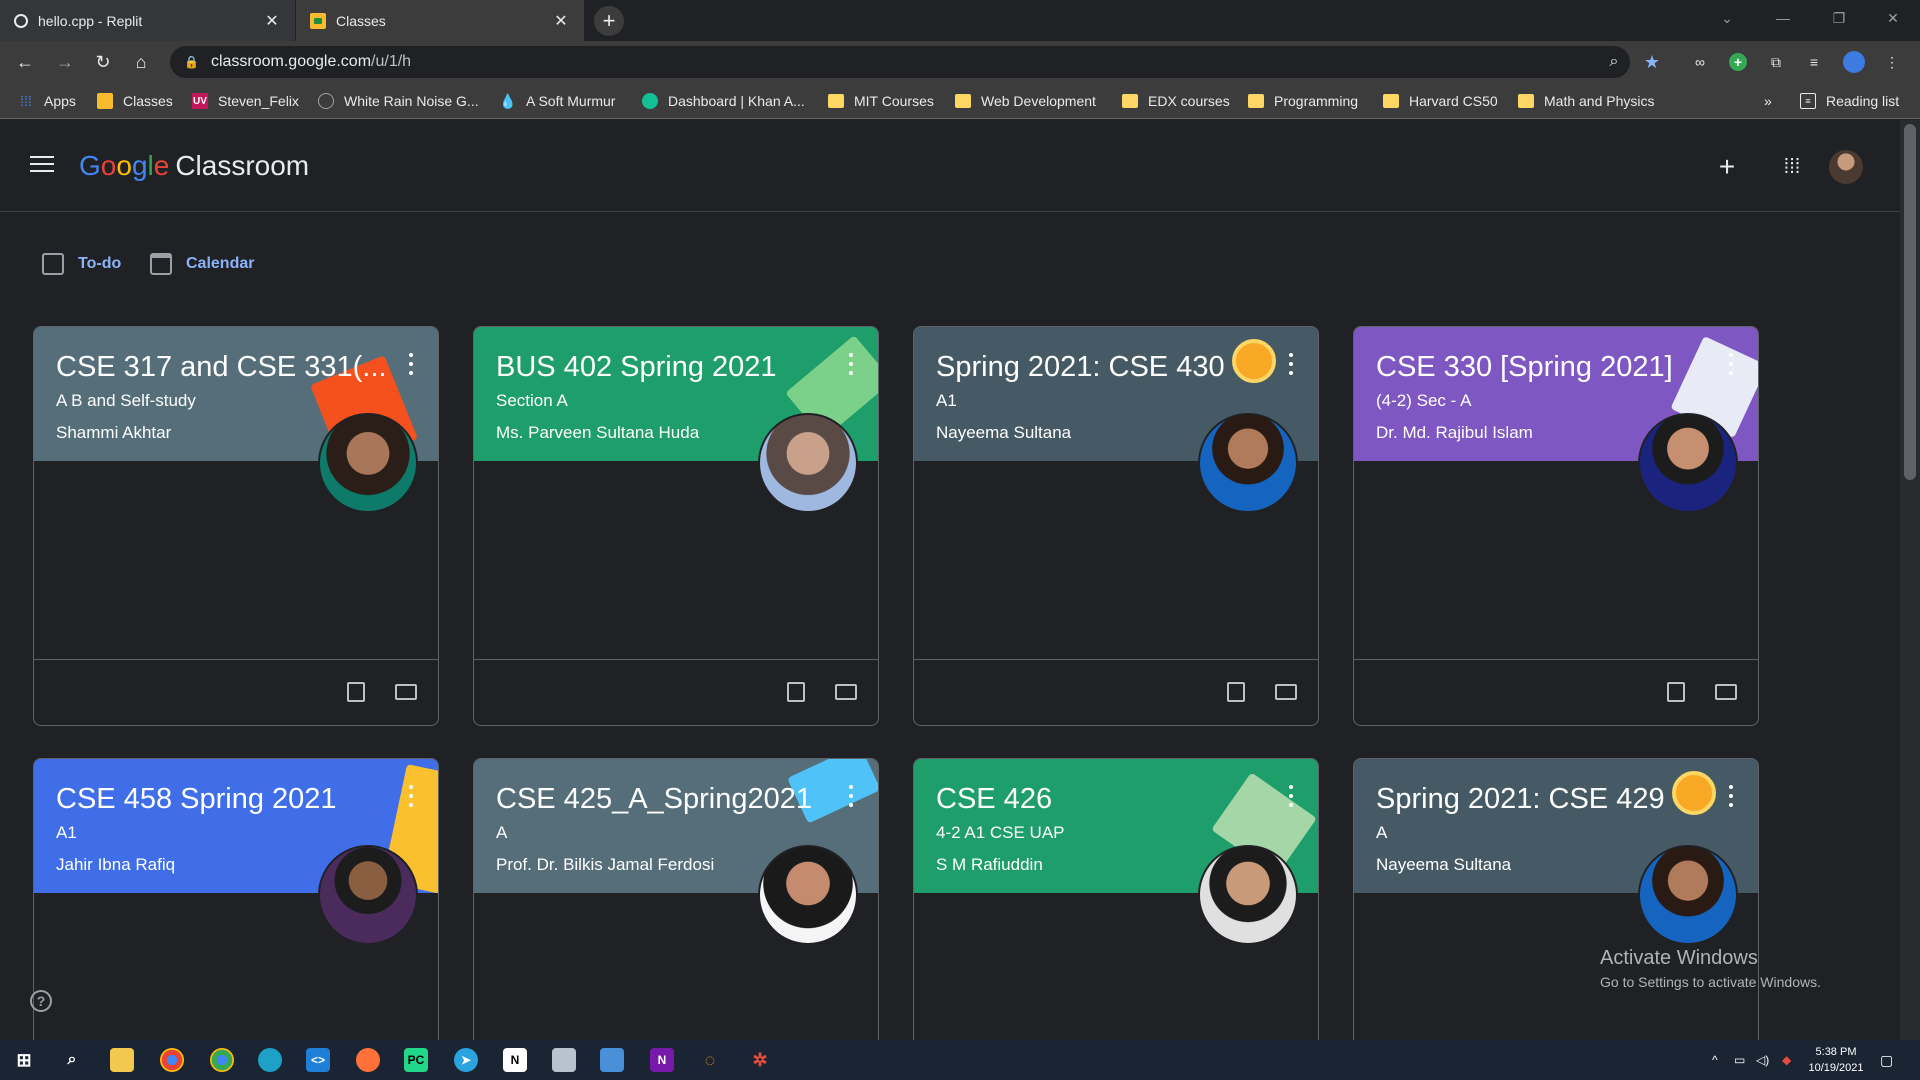 This screenshot has width=1920, height=1080. I want to click on teacher-name: Nayeema Sultana, so click(1003, 433).